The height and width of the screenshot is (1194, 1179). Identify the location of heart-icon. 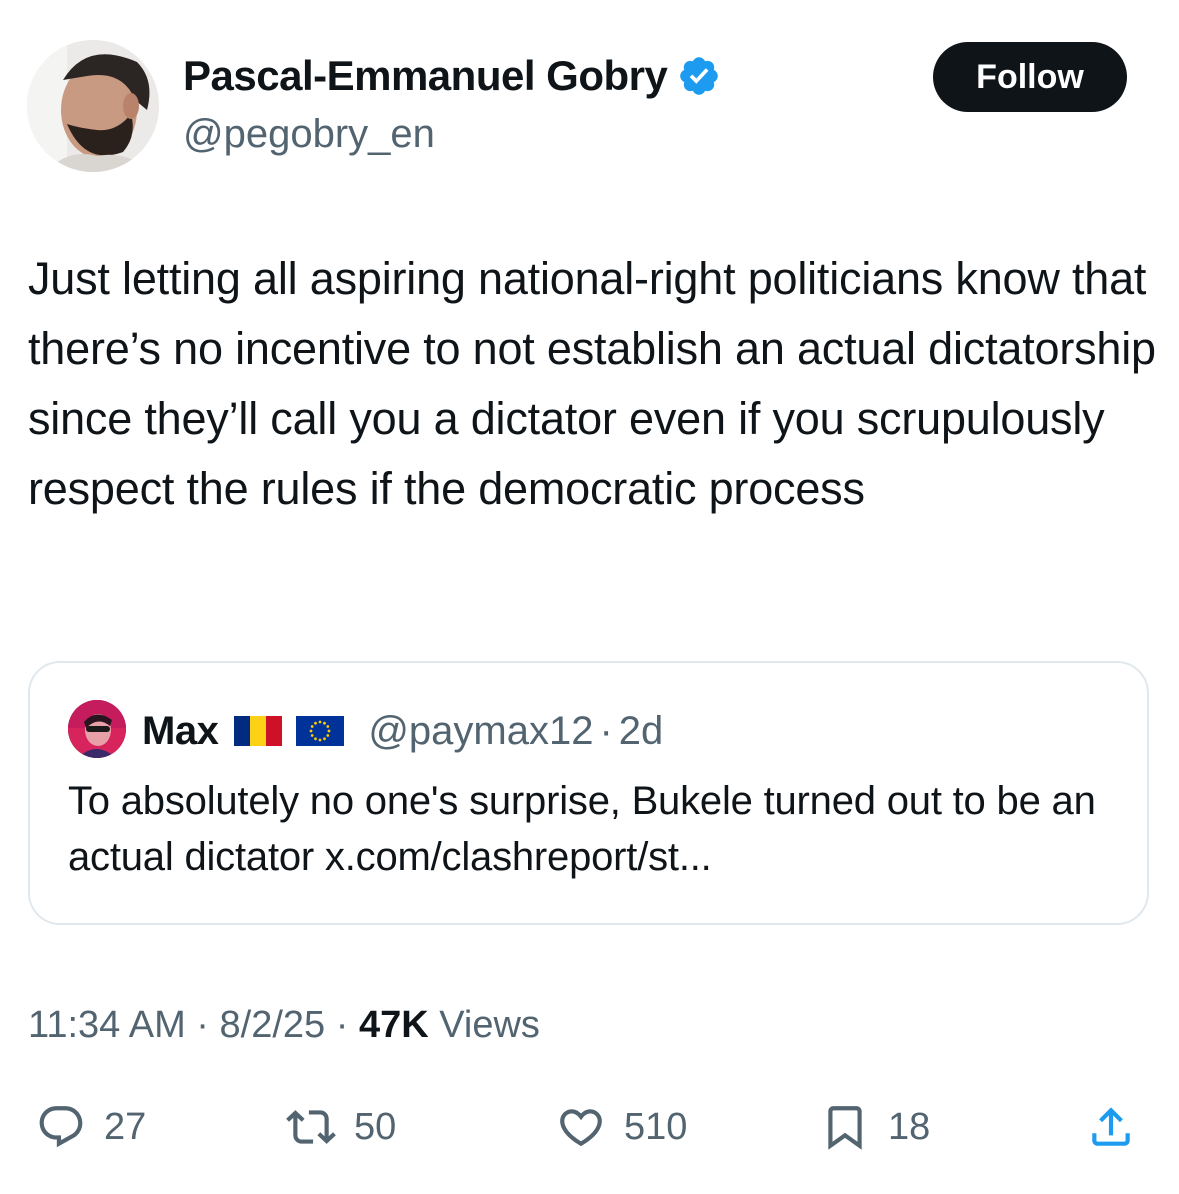
(581, 1128).